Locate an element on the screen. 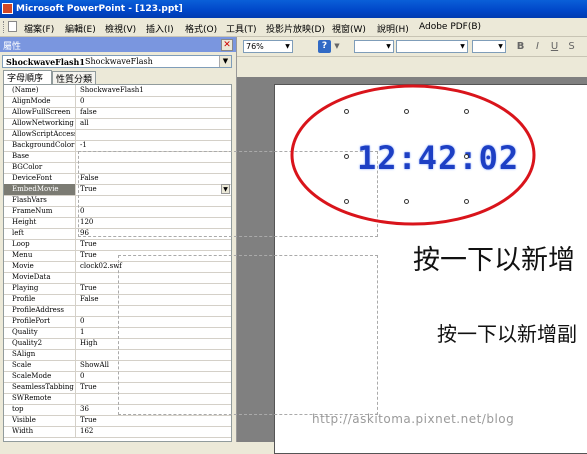 This screenshot has width=587, height=454. watermark-text: http://askitoma.pixnet.net/blog is located at coordinates (413, 419).